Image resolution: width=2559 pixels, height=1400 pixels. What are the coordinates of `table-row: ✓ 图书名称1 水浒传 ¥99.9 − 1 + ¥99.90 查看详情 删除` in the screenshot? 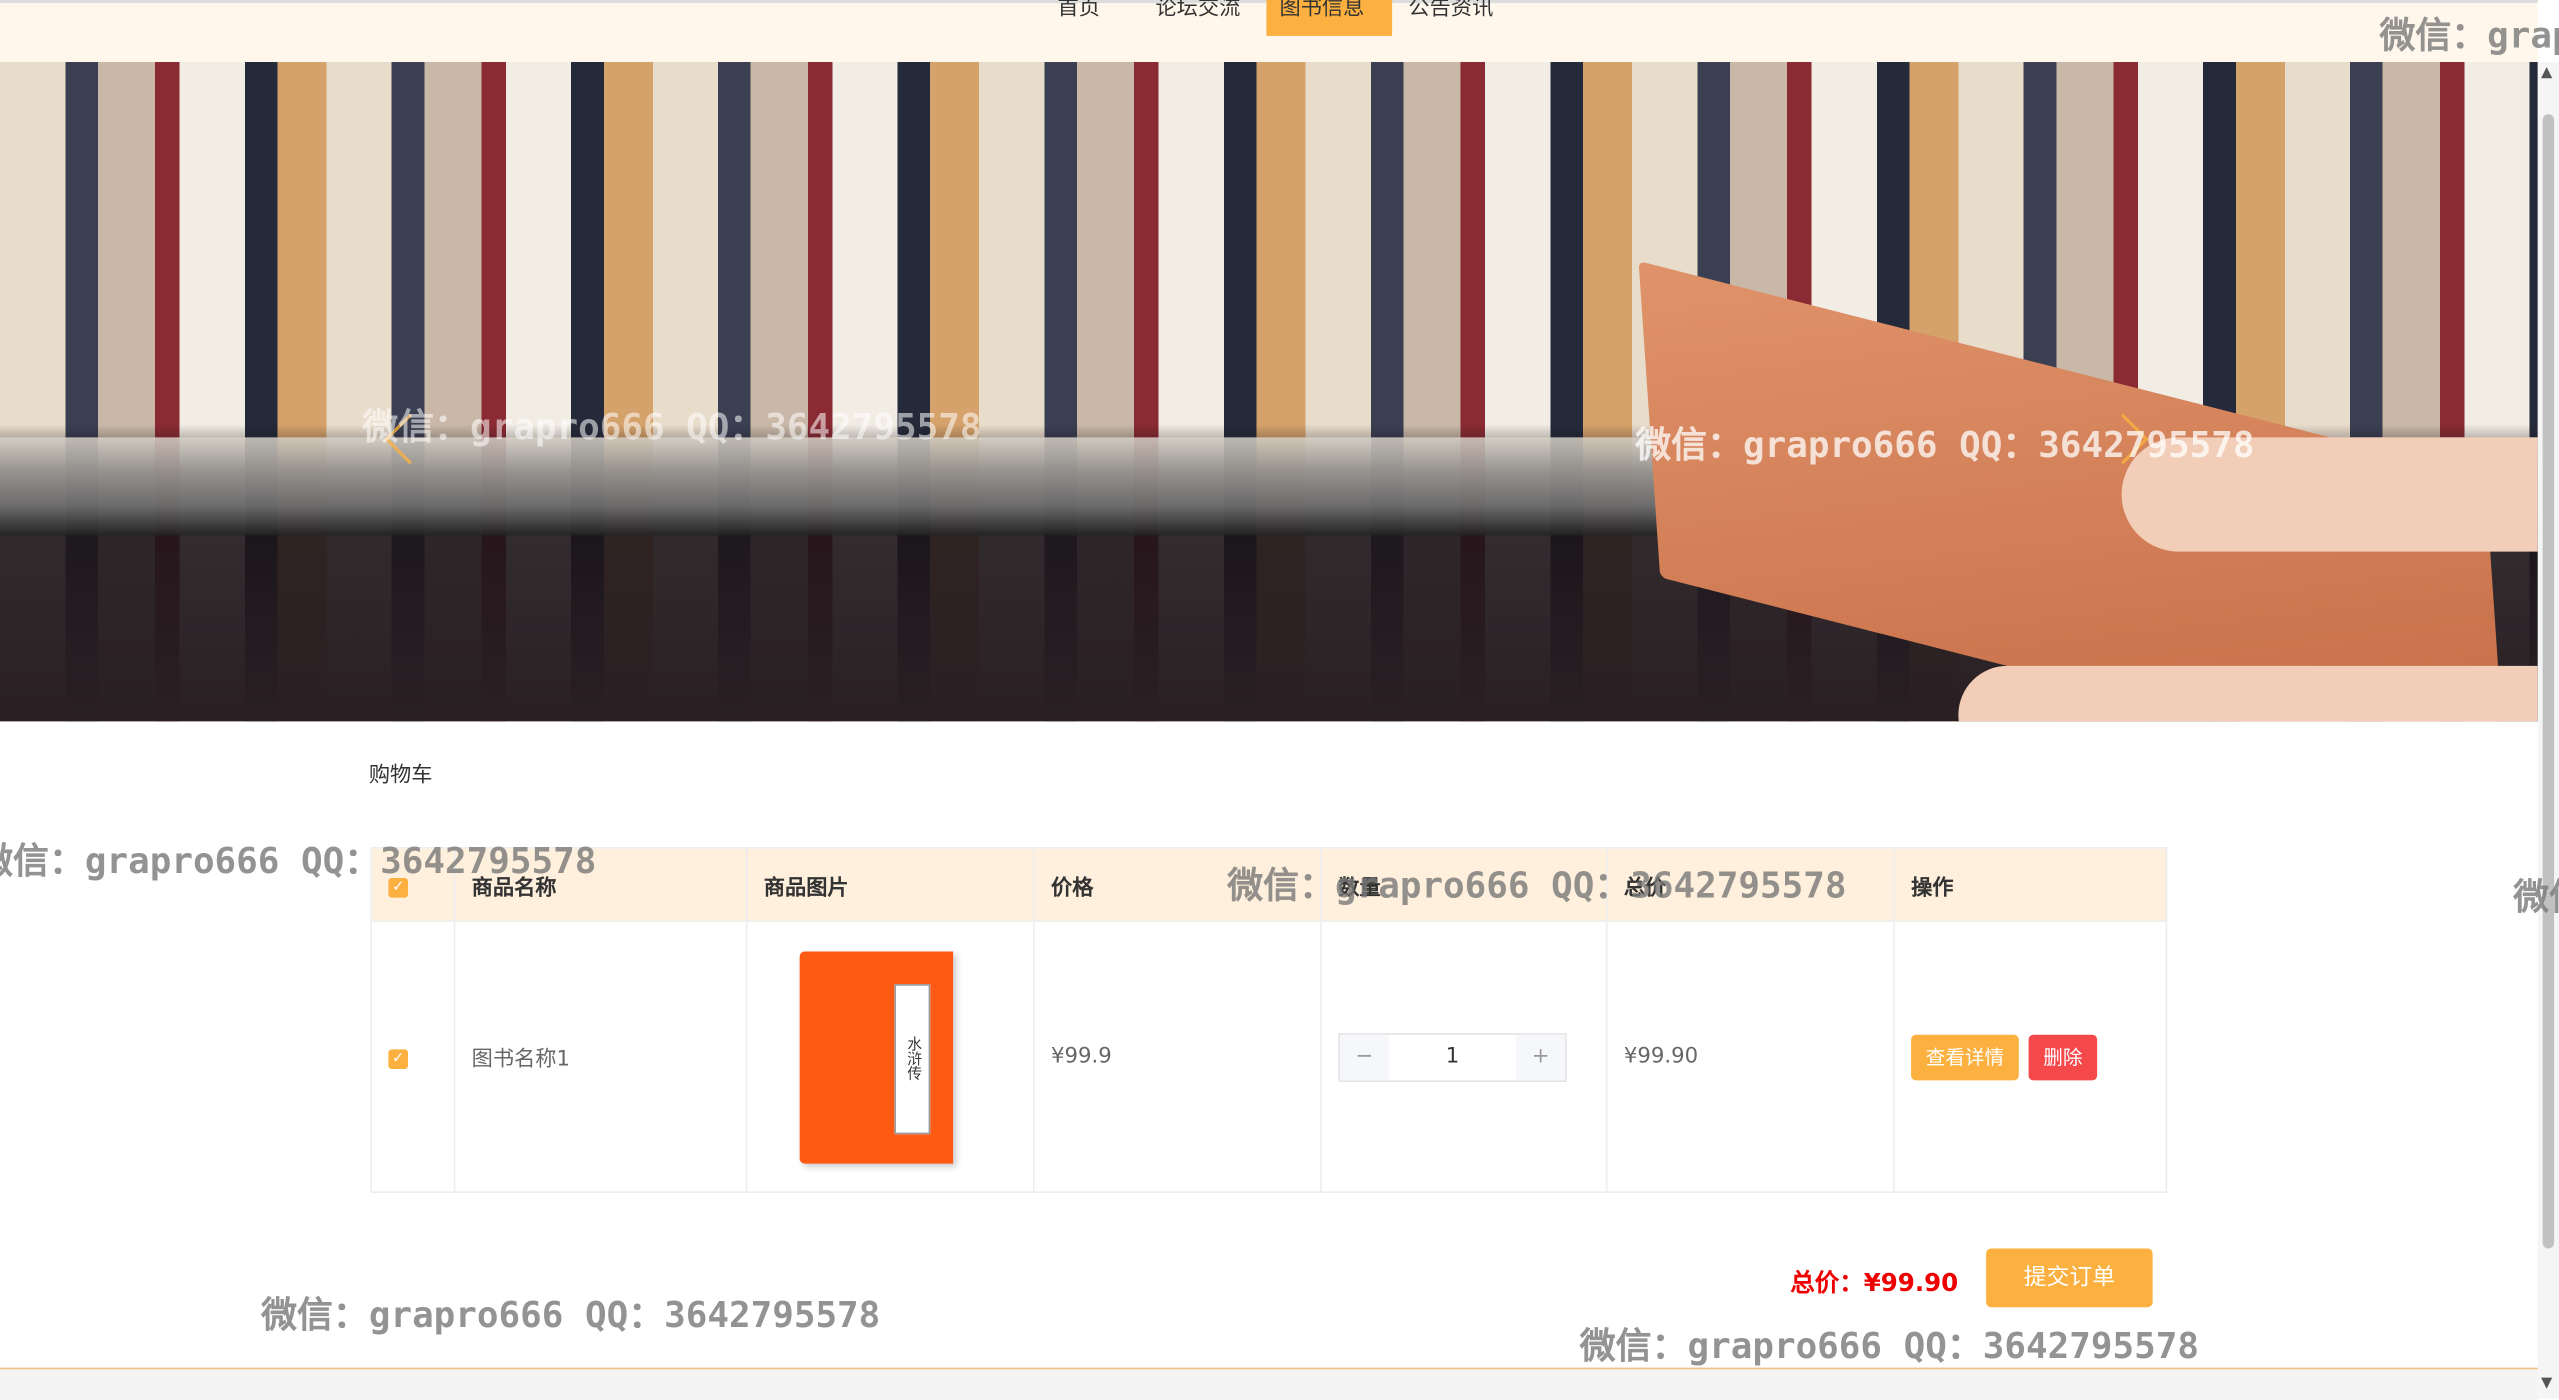 It's located at (1269, 1056).